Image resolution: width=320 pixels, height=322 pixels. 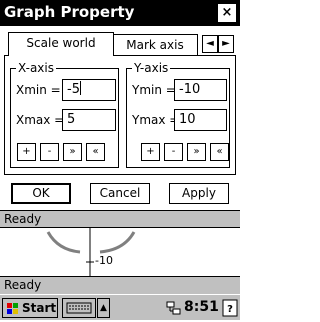 I want to click on x-decrease-button: -, so click(x=49, y=152).